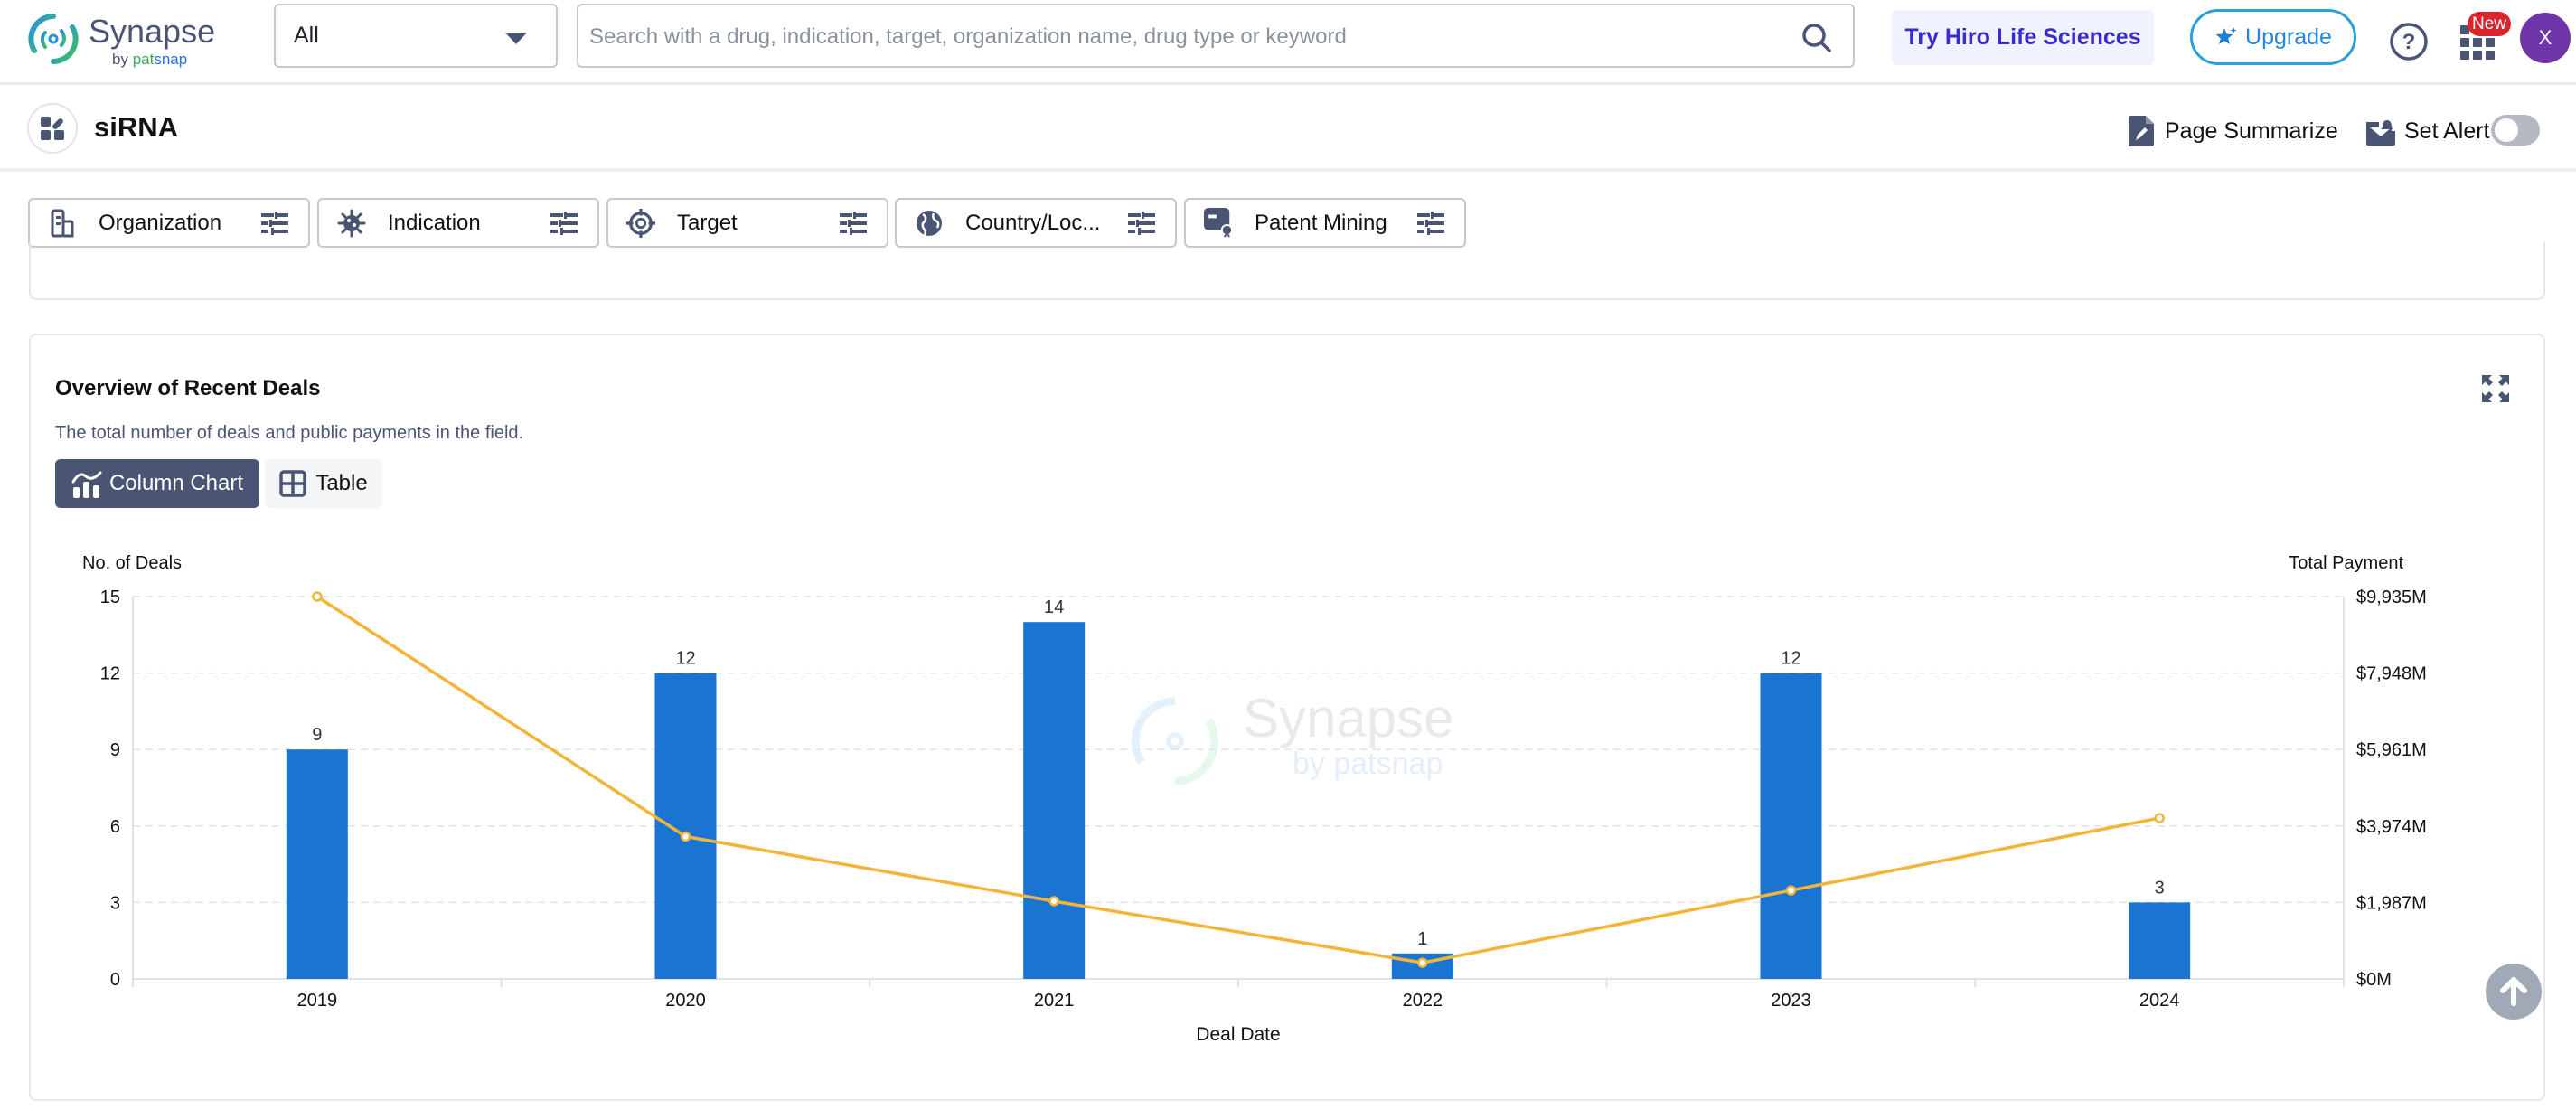 The height and width of the screenshot is (1110, 2576). I want to click on column-chart-view-button: Column Chart, so click(157, 483).